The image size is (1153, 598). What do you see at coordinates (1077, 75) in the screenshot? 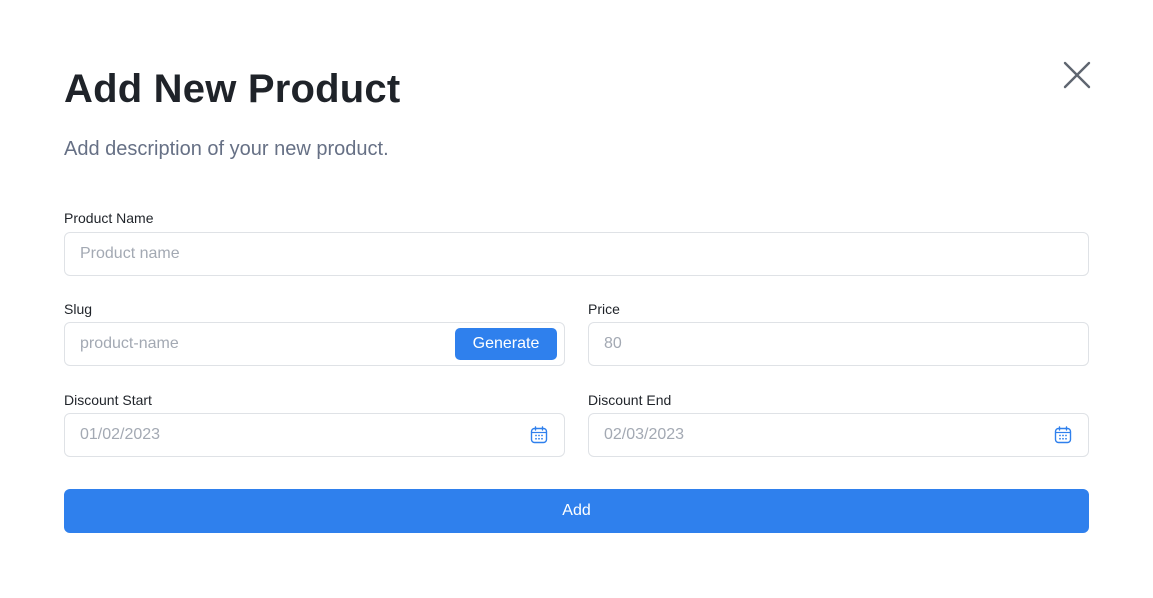
I see `close-icon` at bounding box center [1077, 75].